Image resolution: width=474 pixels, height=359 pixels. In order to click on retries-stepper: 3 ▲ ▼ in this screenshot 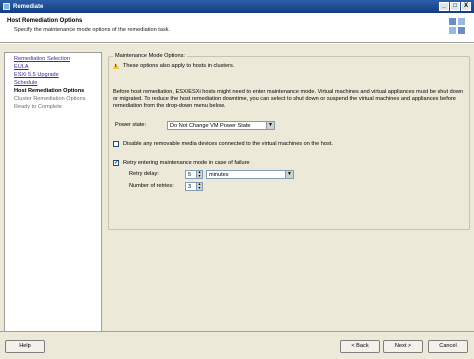, I will do `click(194, 186)`.